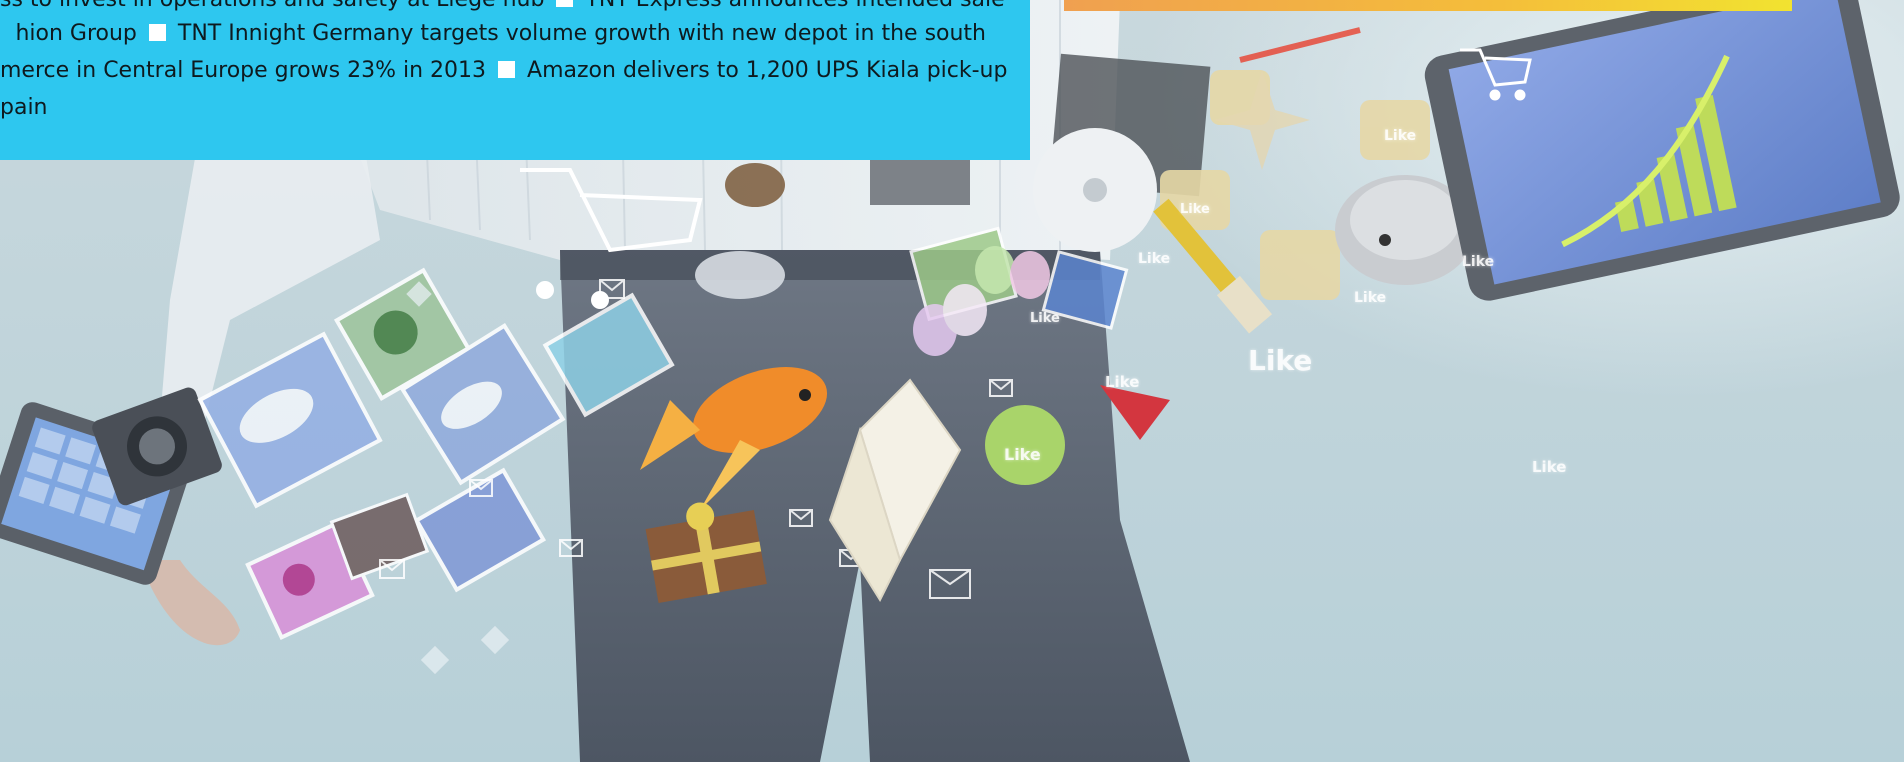 This screenshot has width=1904, height=762. I want to click on news-item: pain, so click(24, 107).